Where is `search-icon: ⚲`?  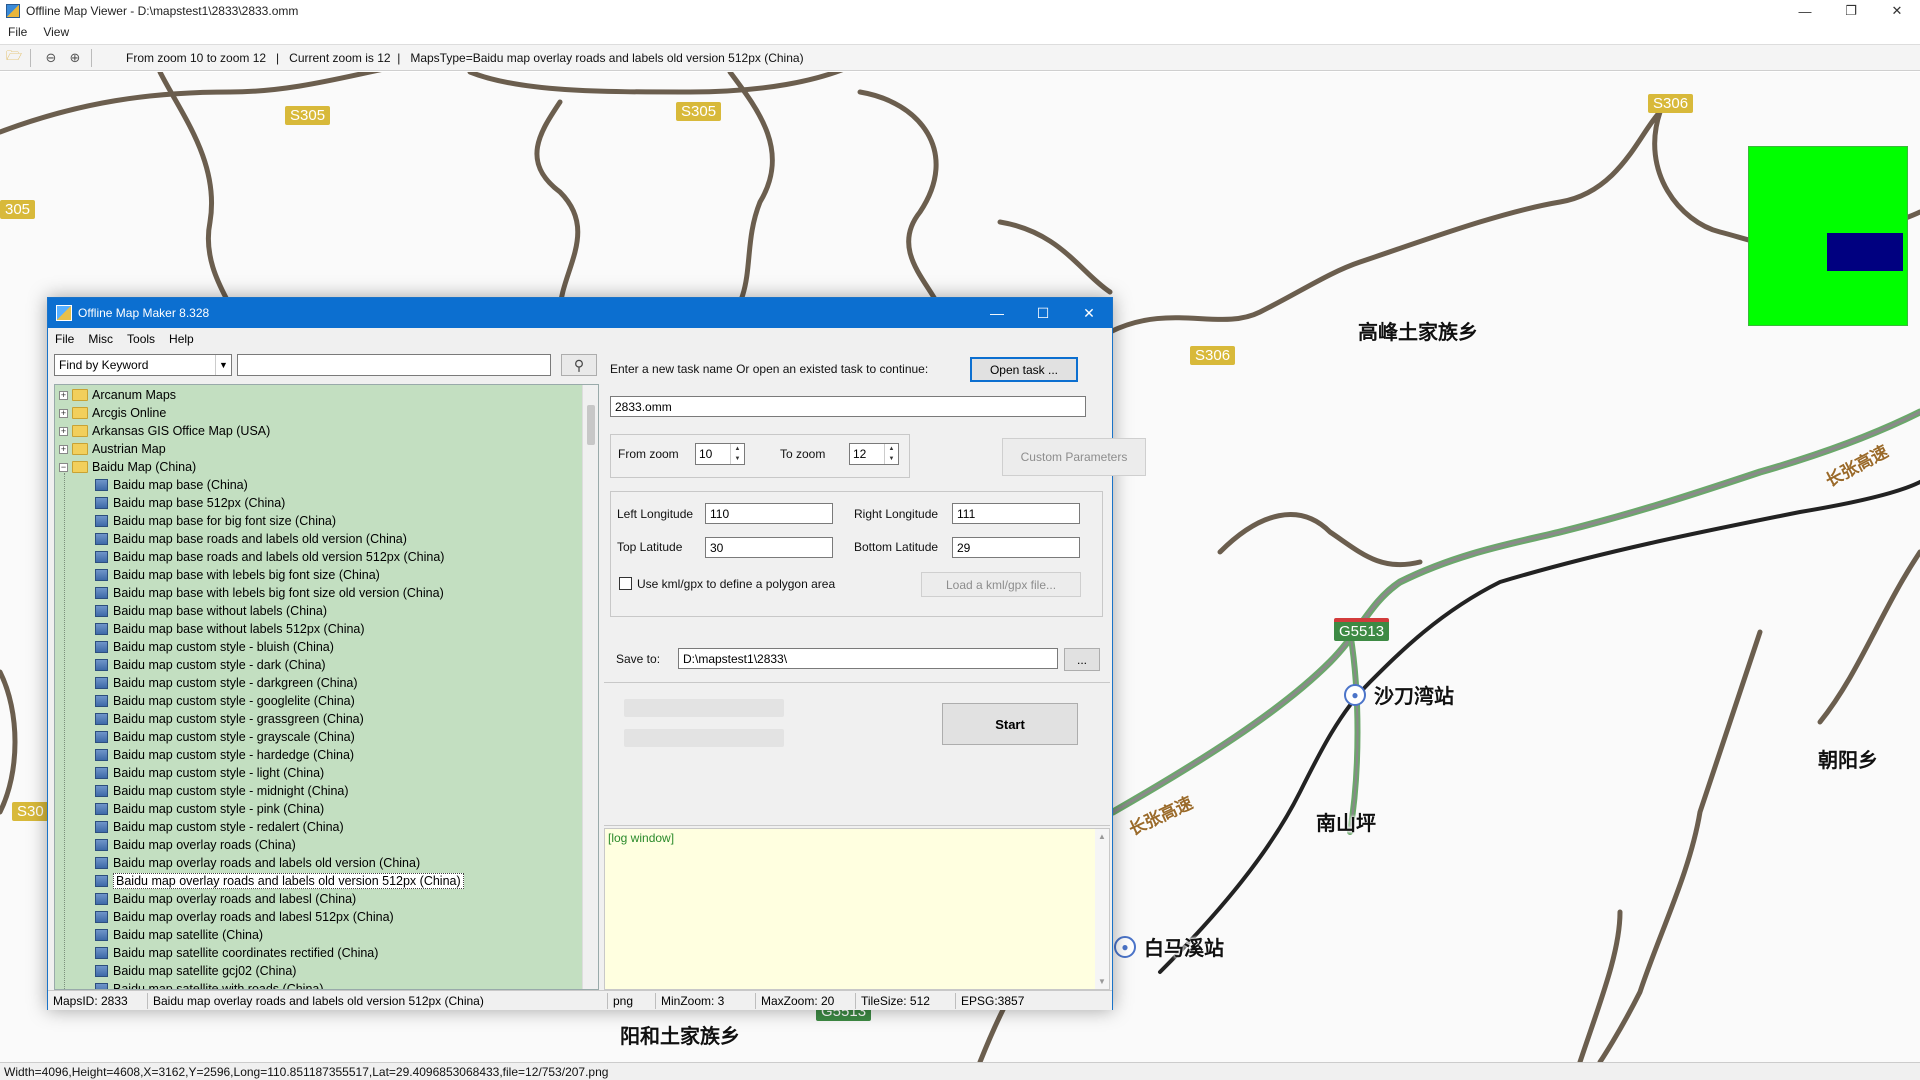 search-icon: ⚲ is located at coordinates (579, 364).